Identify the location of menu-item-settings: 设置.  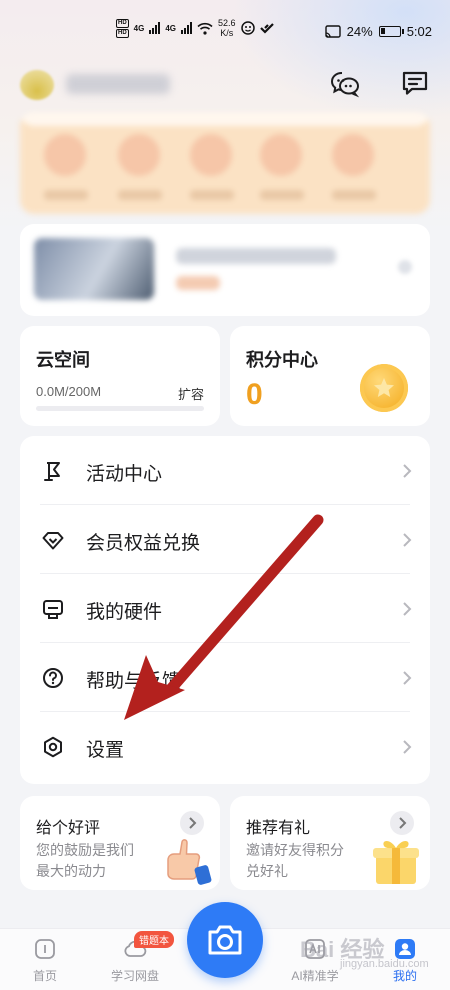
(225, 746).